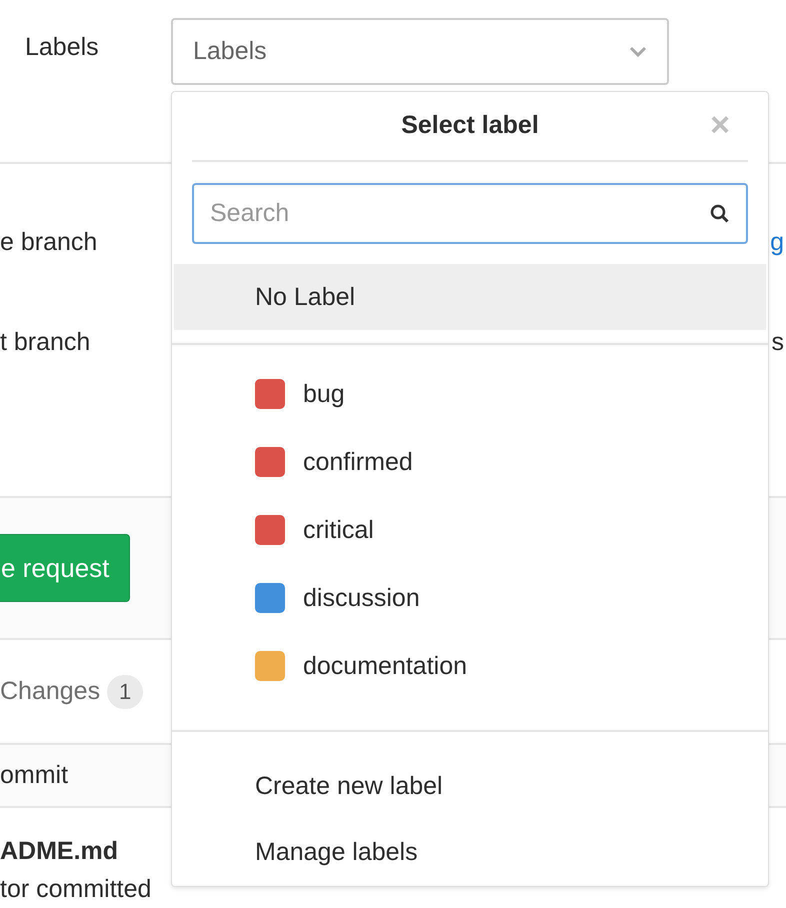 The image size is (786, 908). What do you see at coordinates (385, 666) in the screenshot?
I see `label-option: documentation` at bounding box center [385, 666].